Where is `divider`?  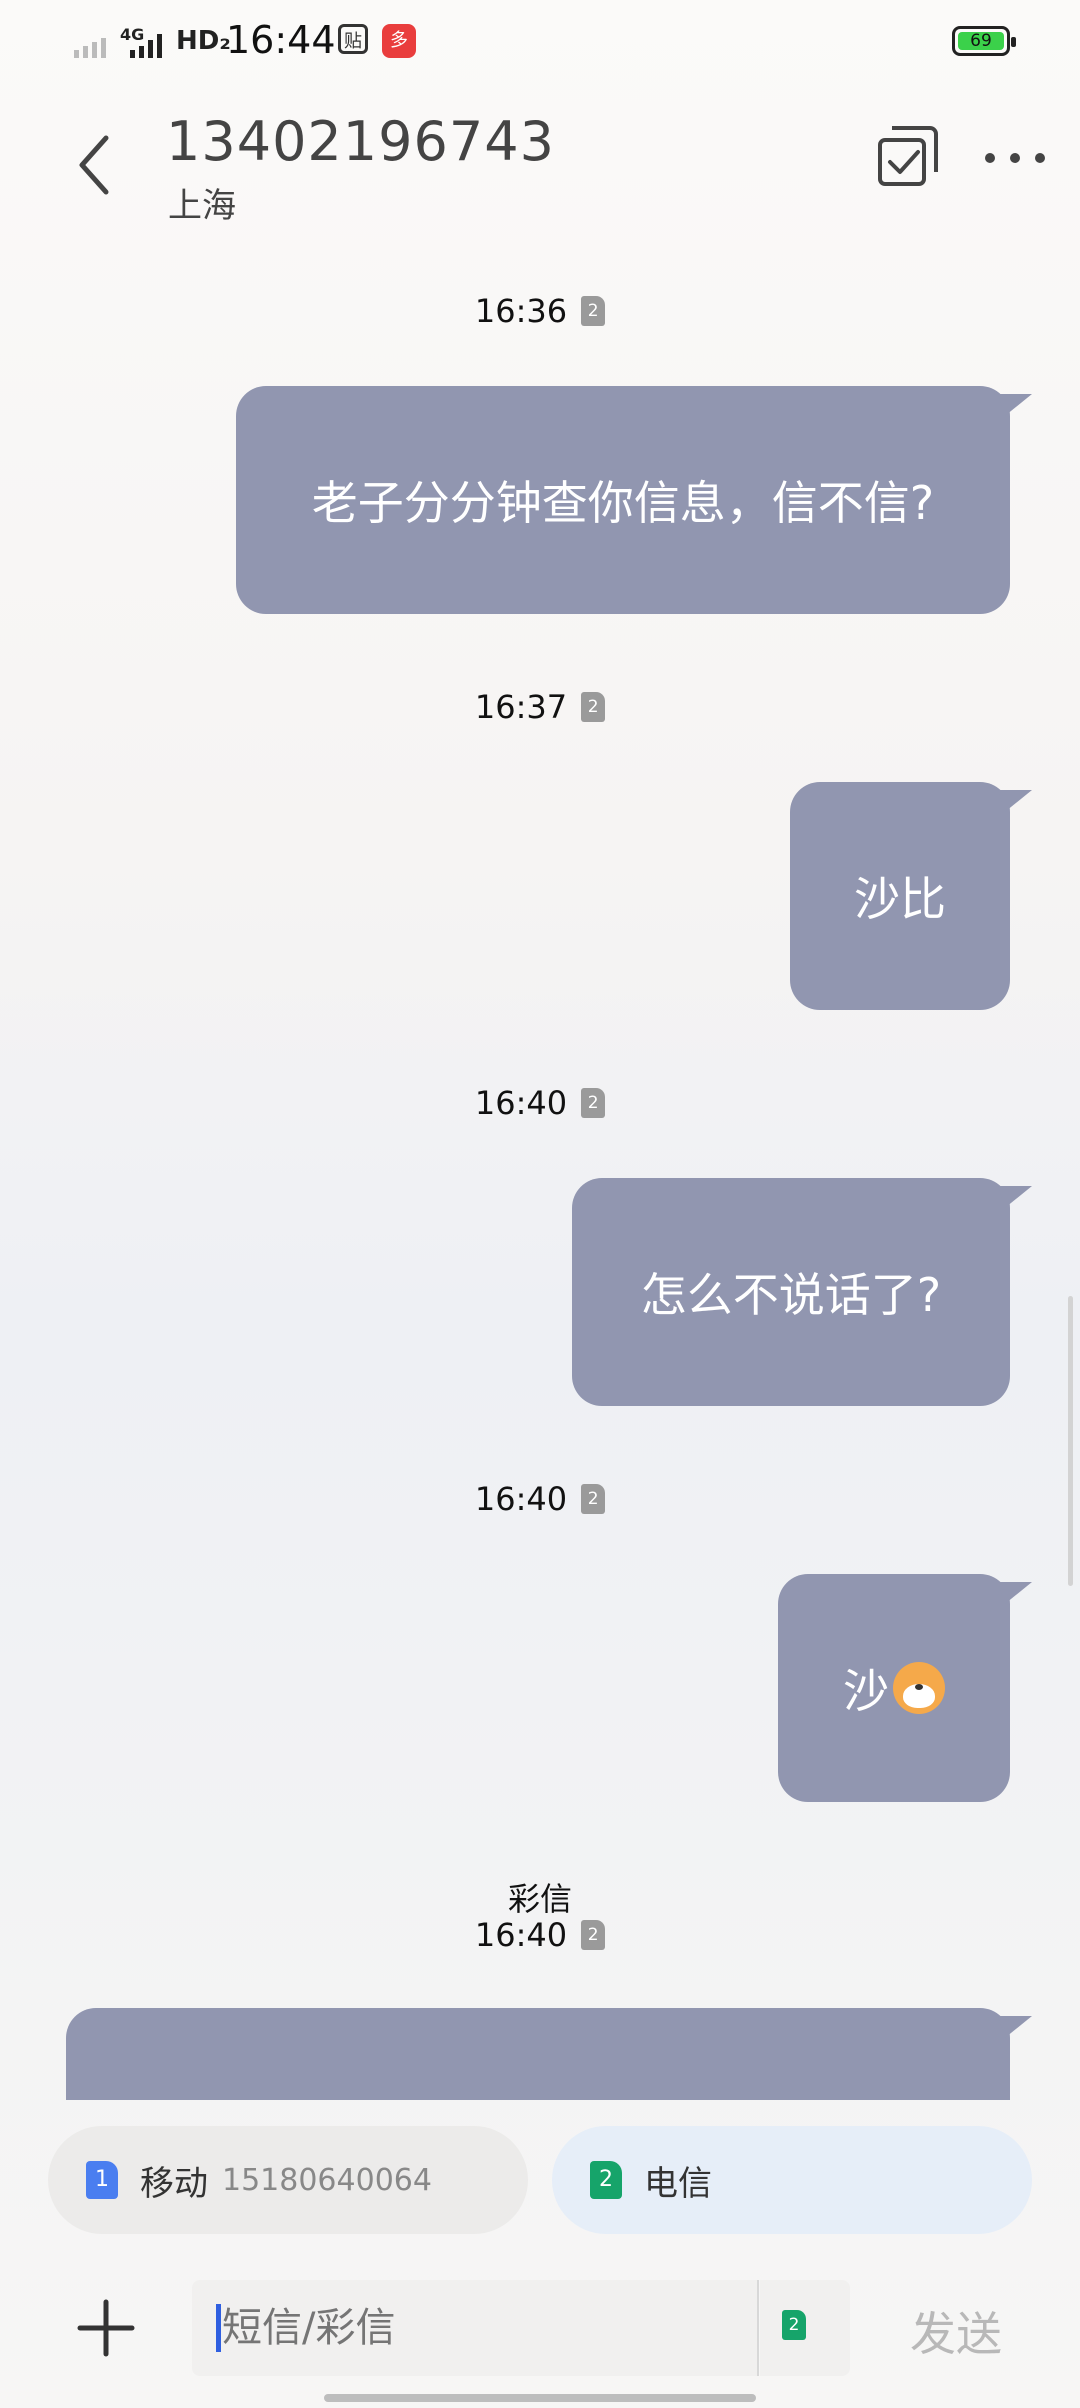
divider is located at coordinates (758, 2328).